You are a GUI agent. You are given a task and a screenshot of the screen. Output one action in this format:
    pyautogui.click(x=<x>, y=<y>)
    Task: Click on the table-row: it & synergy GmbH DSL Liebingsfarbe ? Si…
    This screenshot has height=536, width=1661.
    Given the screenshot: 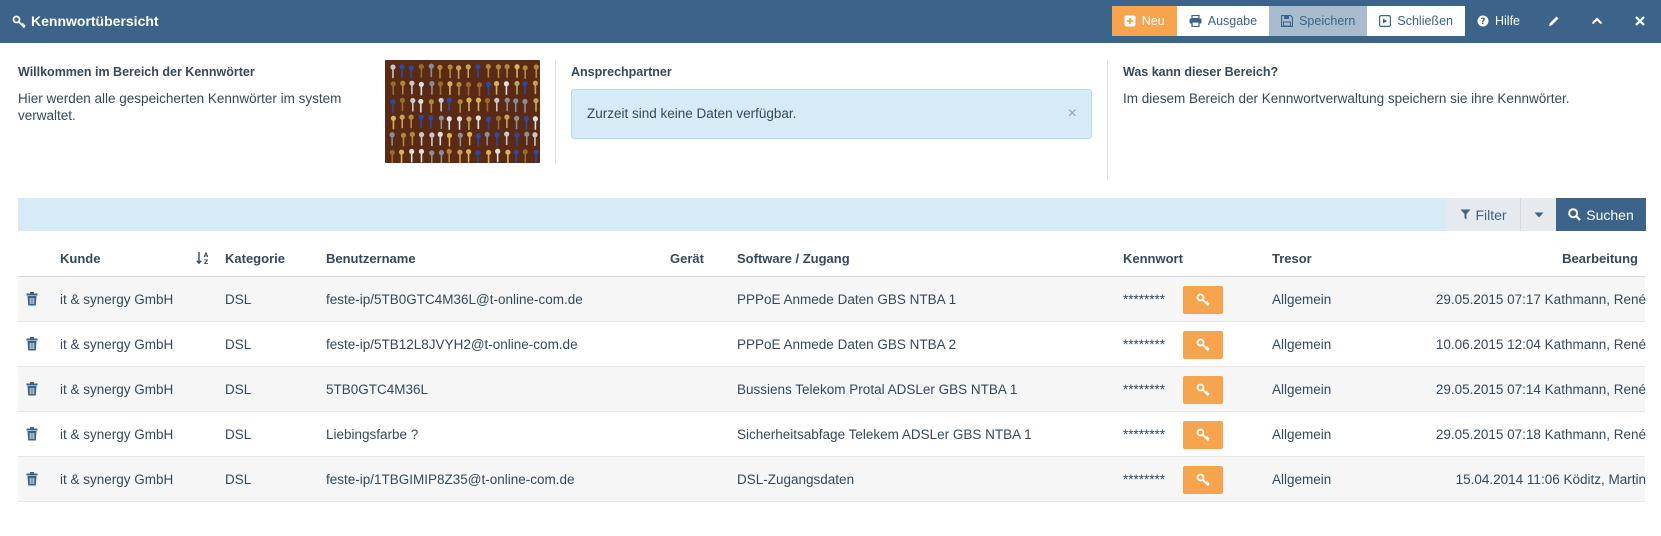 What is the action you would take?
    pyautogui.click(x=832, y=434)
    